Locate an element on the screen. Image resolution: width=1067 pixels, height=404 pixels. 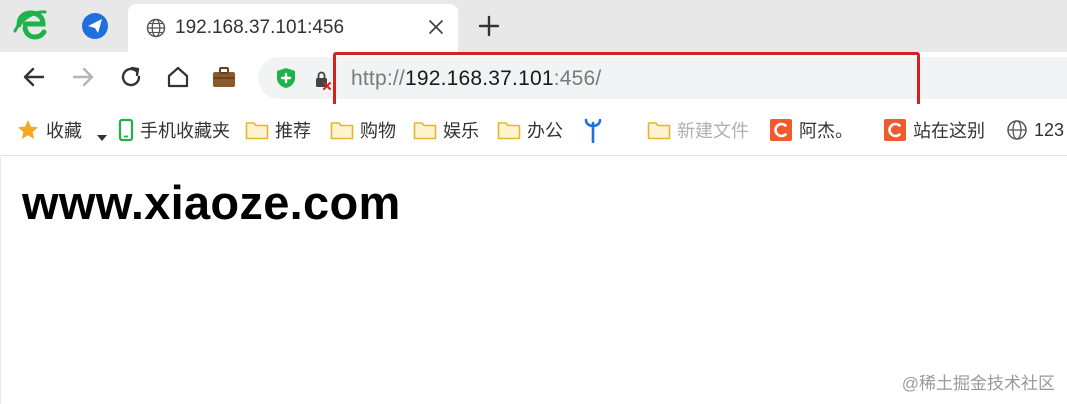
tab-strip: 192.168.37.101:456 is located at coordinates (533, 26).